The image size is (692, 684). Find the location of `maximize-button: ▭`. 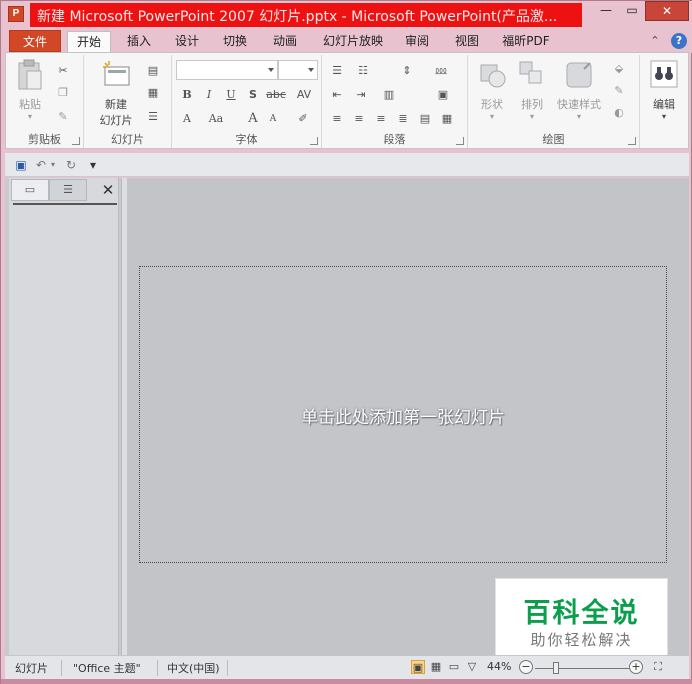

maximize-button: ▭ is located at coordinates (632, 11).